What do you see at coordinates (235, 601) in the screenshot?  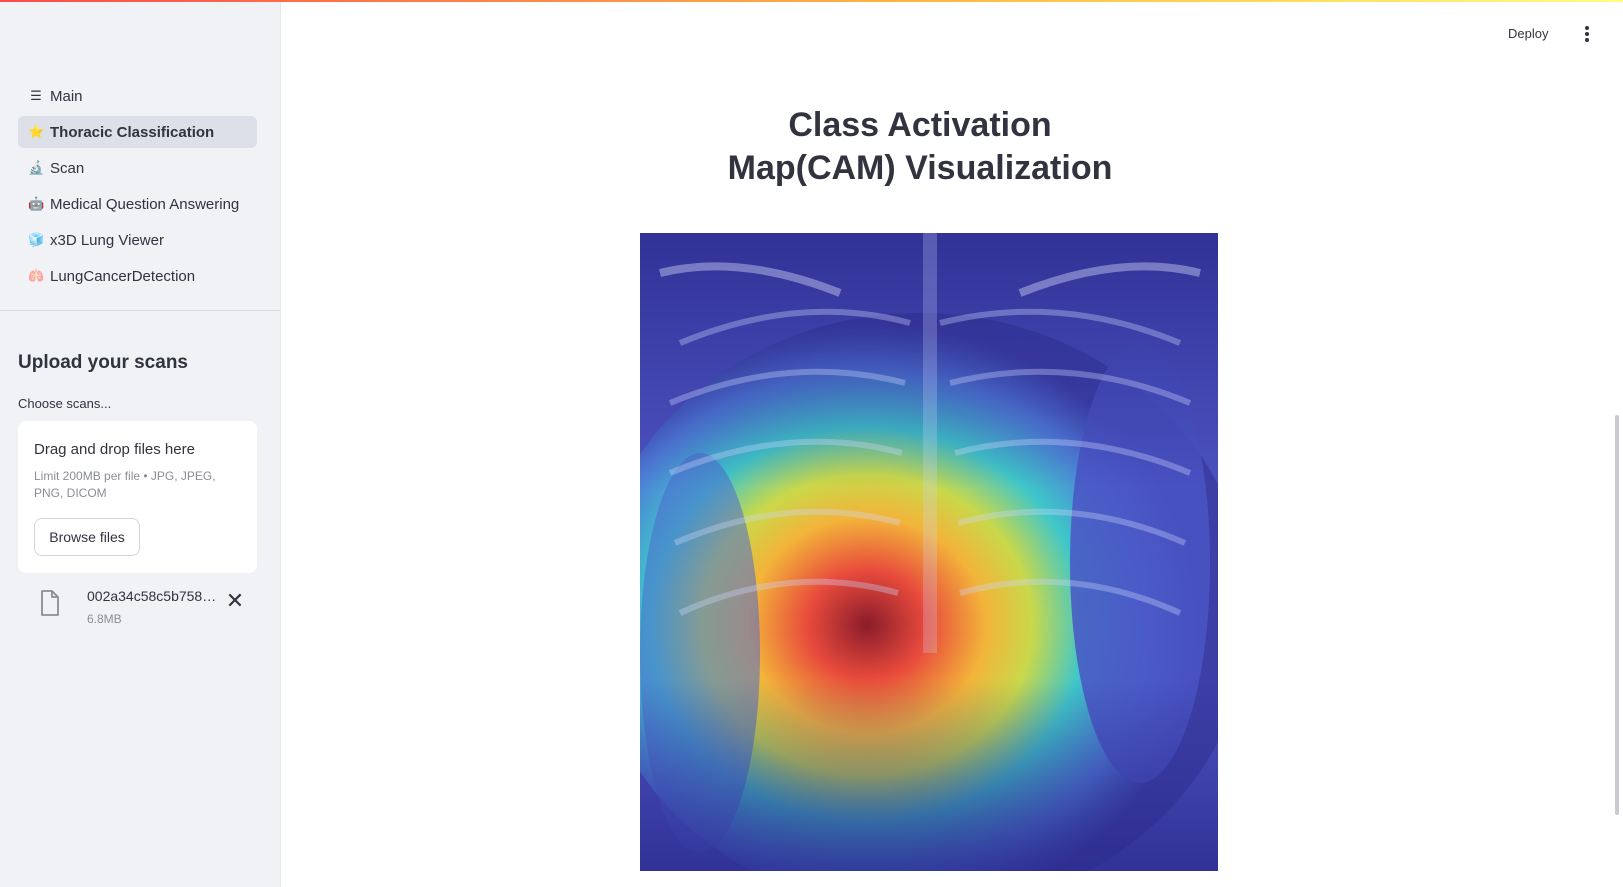 I see `remove-file-close-icon: ✕` at bounding box center [235, 601].